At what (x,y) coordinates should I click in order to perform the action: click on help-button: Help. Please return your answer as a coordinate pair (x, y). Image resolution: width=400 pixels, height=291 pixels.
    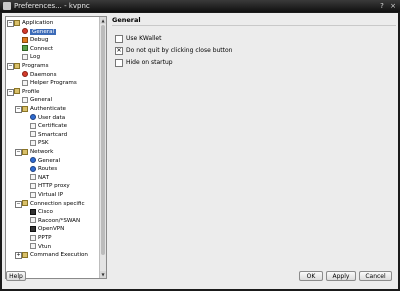
    Looking at the image, I should click on (16, 276).